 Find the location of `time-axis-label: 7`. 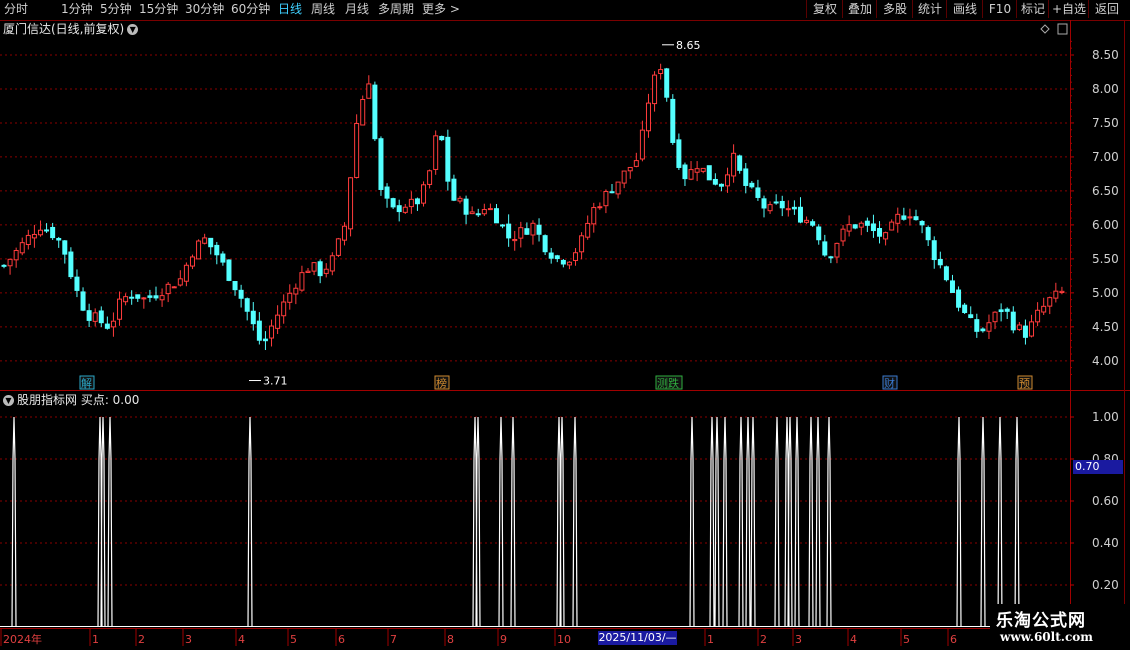

time-axis-label: 7 is located at coordinates (393, 639).